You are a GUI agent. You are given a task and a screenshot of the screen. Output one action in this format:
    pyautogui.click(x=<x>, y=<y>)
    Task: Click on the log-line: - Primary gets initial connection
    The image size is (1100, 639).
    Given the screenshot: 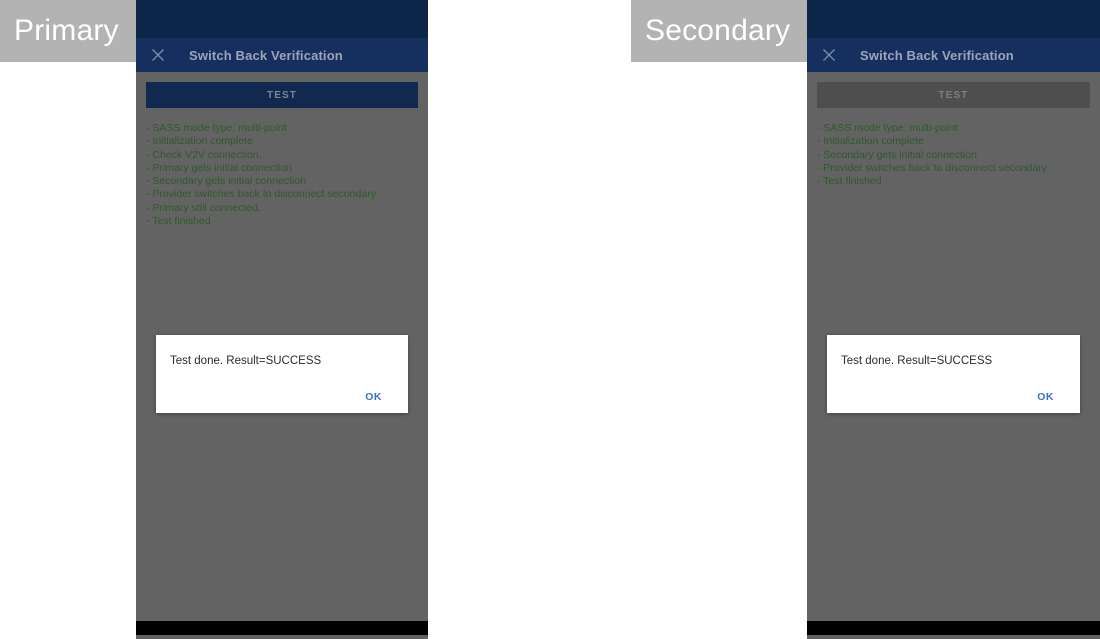 What is the action you would take?
    pyautogui.click(x=219, y=167)
    